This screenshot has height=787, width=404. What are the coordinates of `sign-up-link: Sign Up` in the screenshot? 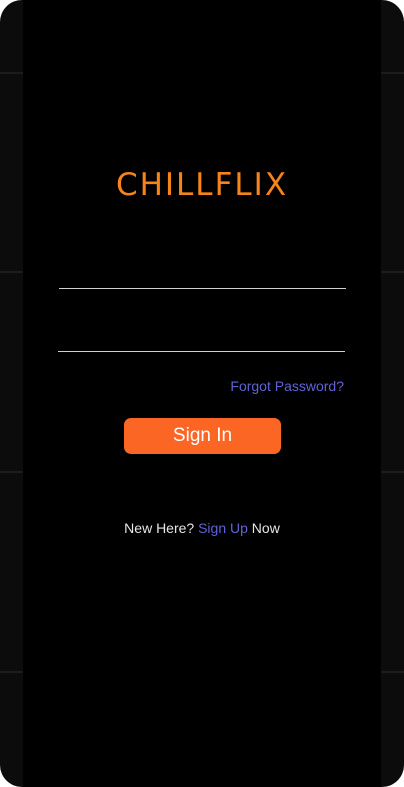 It's located at (223, 528).